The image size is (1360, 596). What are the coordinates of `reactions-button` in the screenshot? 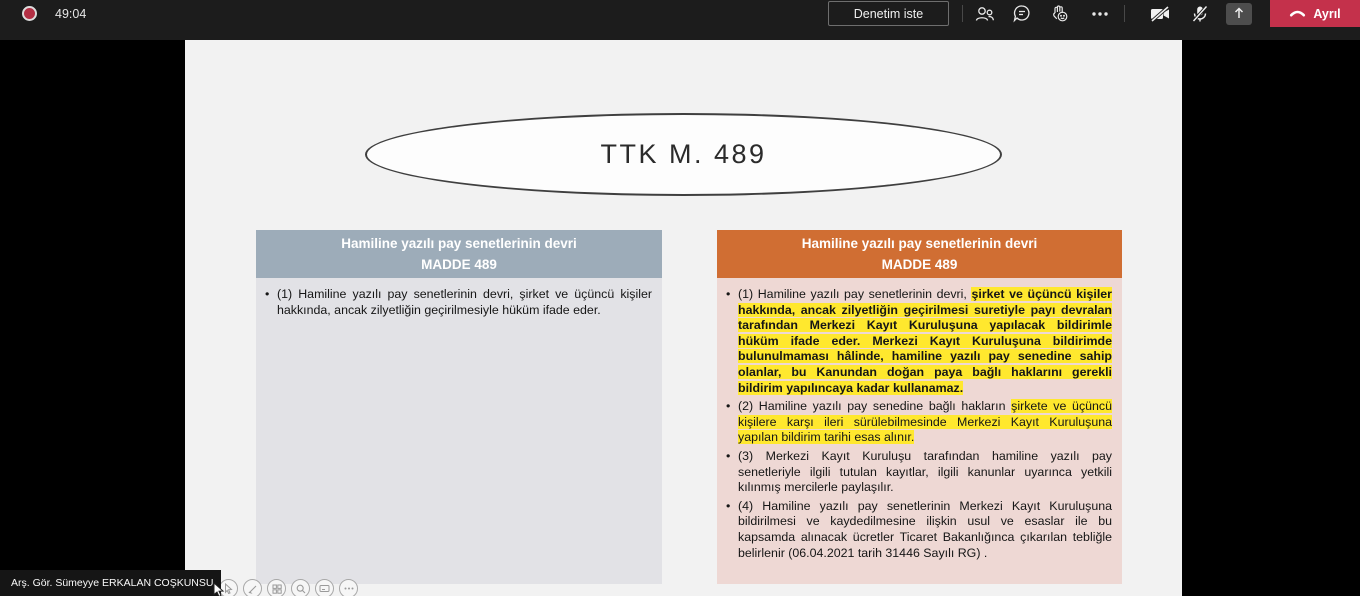 It's located at (1060, 13).